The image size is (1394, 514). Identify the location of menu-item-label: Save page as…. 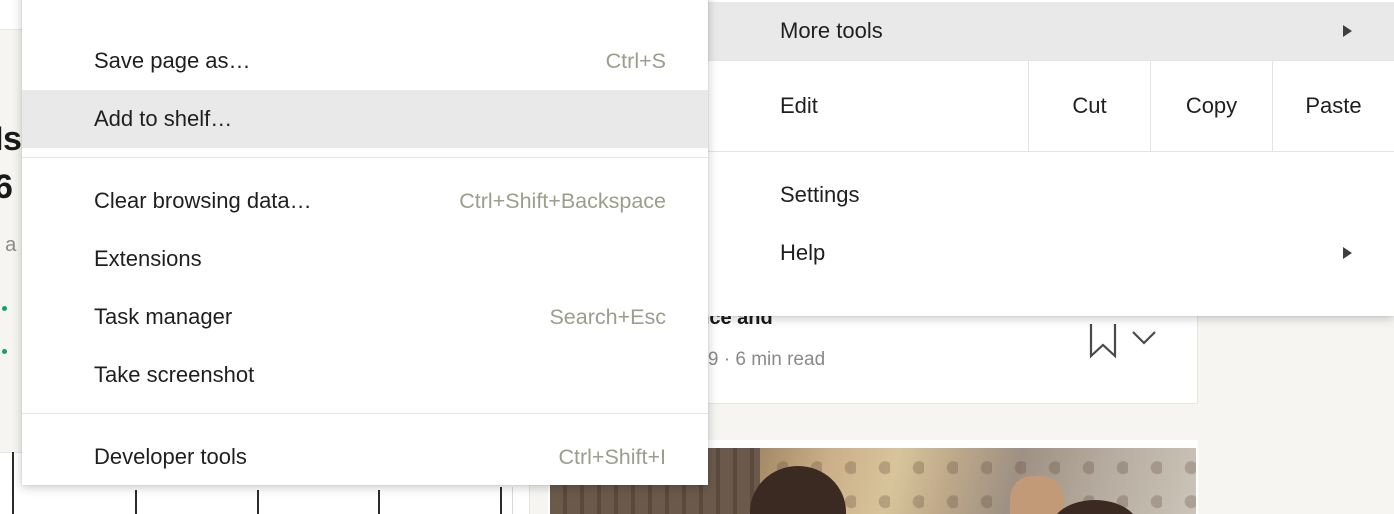
(172, 60).